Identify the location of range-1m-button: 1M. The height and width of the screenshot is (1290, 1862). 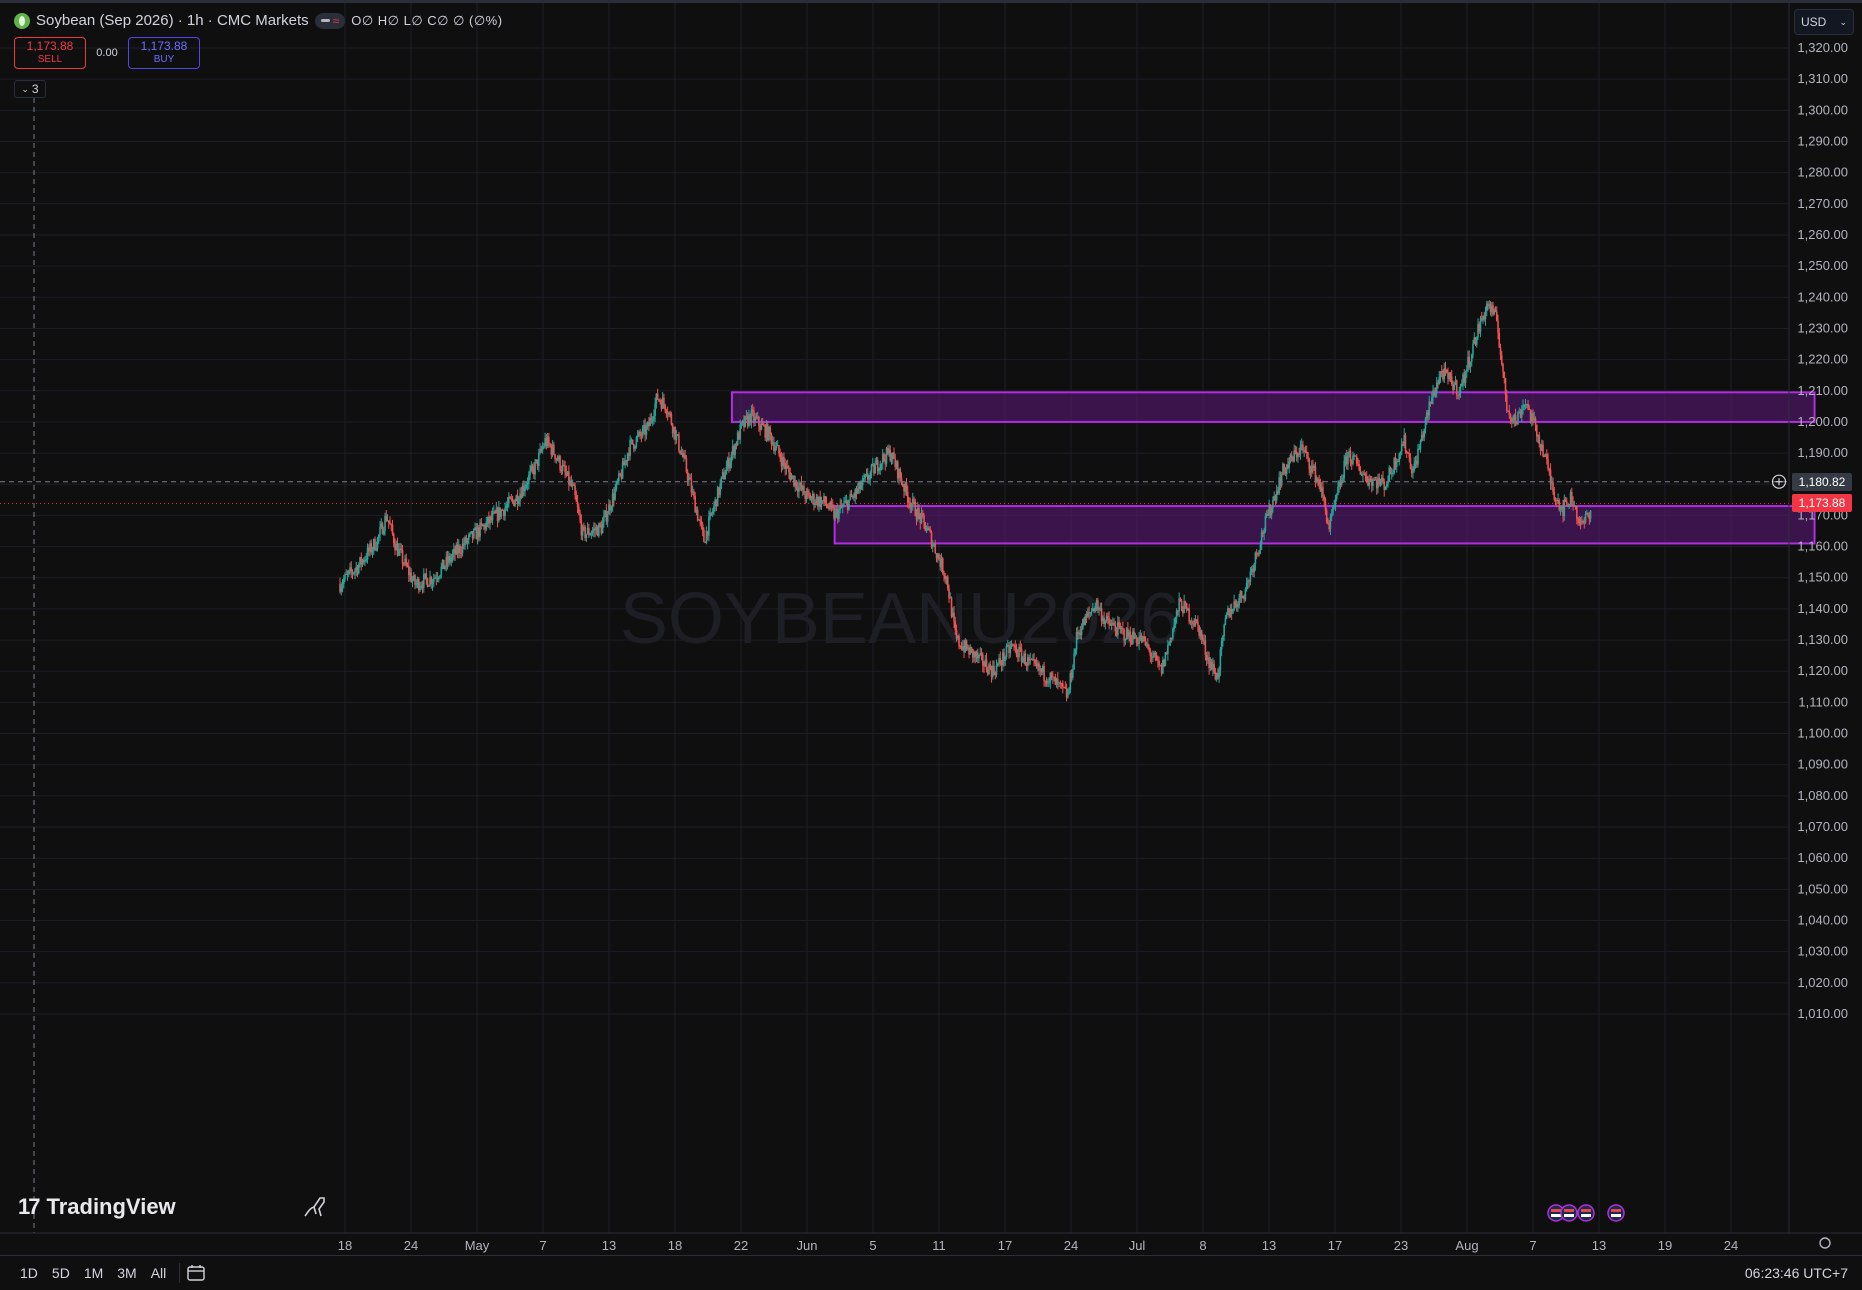
(93, 1273).